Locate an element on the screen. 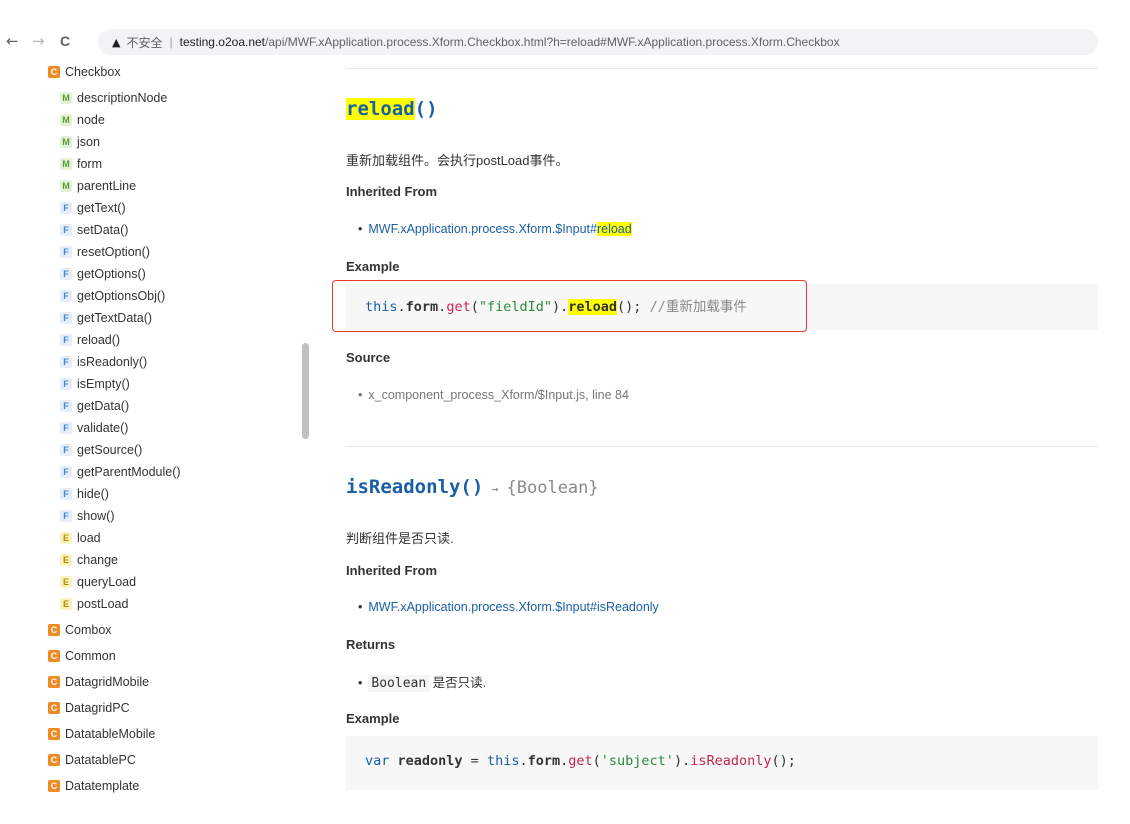 This screenshot has height=824, width=1130. sidebar-item-common: C Common is located at coordinates (82, 656).